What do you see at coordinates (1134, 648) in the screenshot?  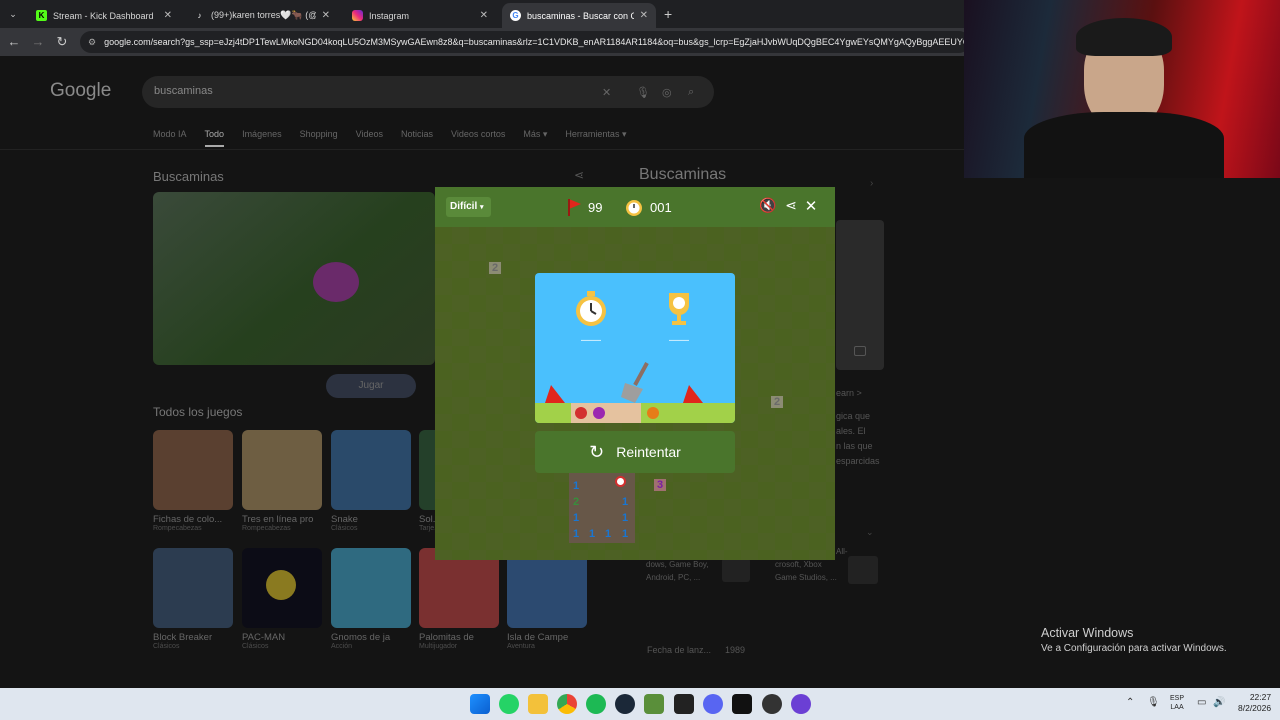 I see `activate-windows-subtitle: Ve a Configuración para activar Windows.` at bounding box center [1134, 648].